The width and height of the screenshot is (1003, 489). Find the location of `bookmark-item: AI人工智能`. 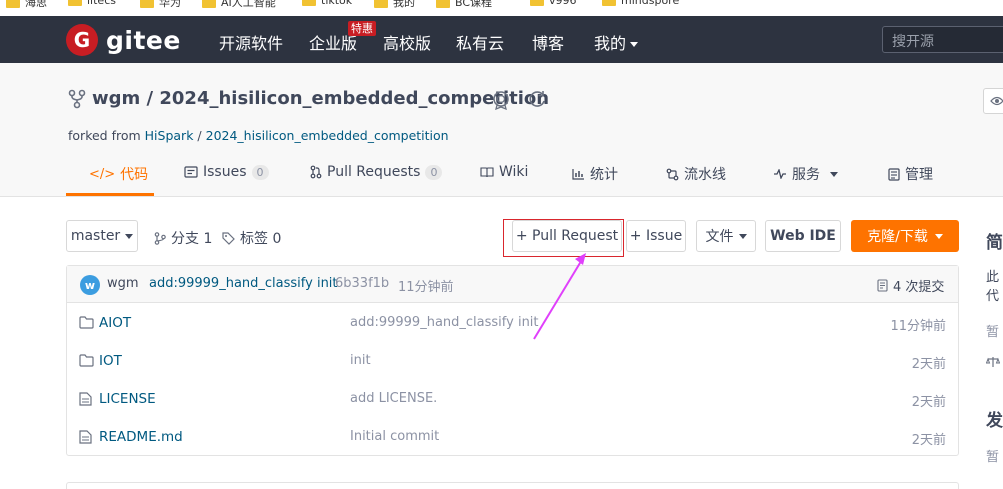

bookmark-item: AI人工智能 is located at coordinates (239, 5).